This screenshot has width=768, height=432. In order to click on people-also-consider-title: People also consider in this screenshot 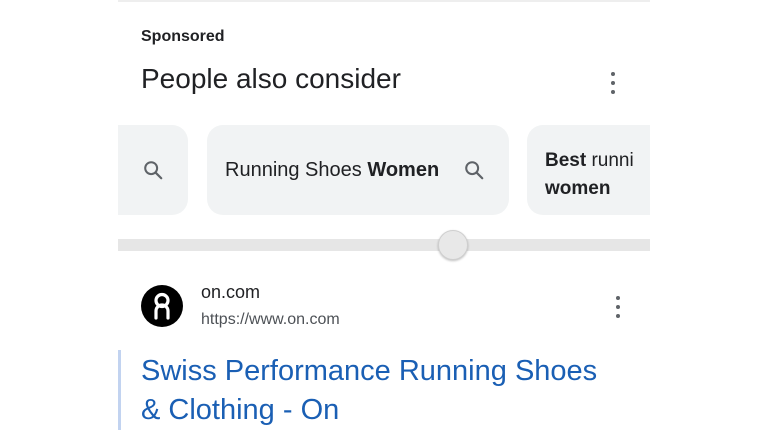, I will do `click(271, 78)`.